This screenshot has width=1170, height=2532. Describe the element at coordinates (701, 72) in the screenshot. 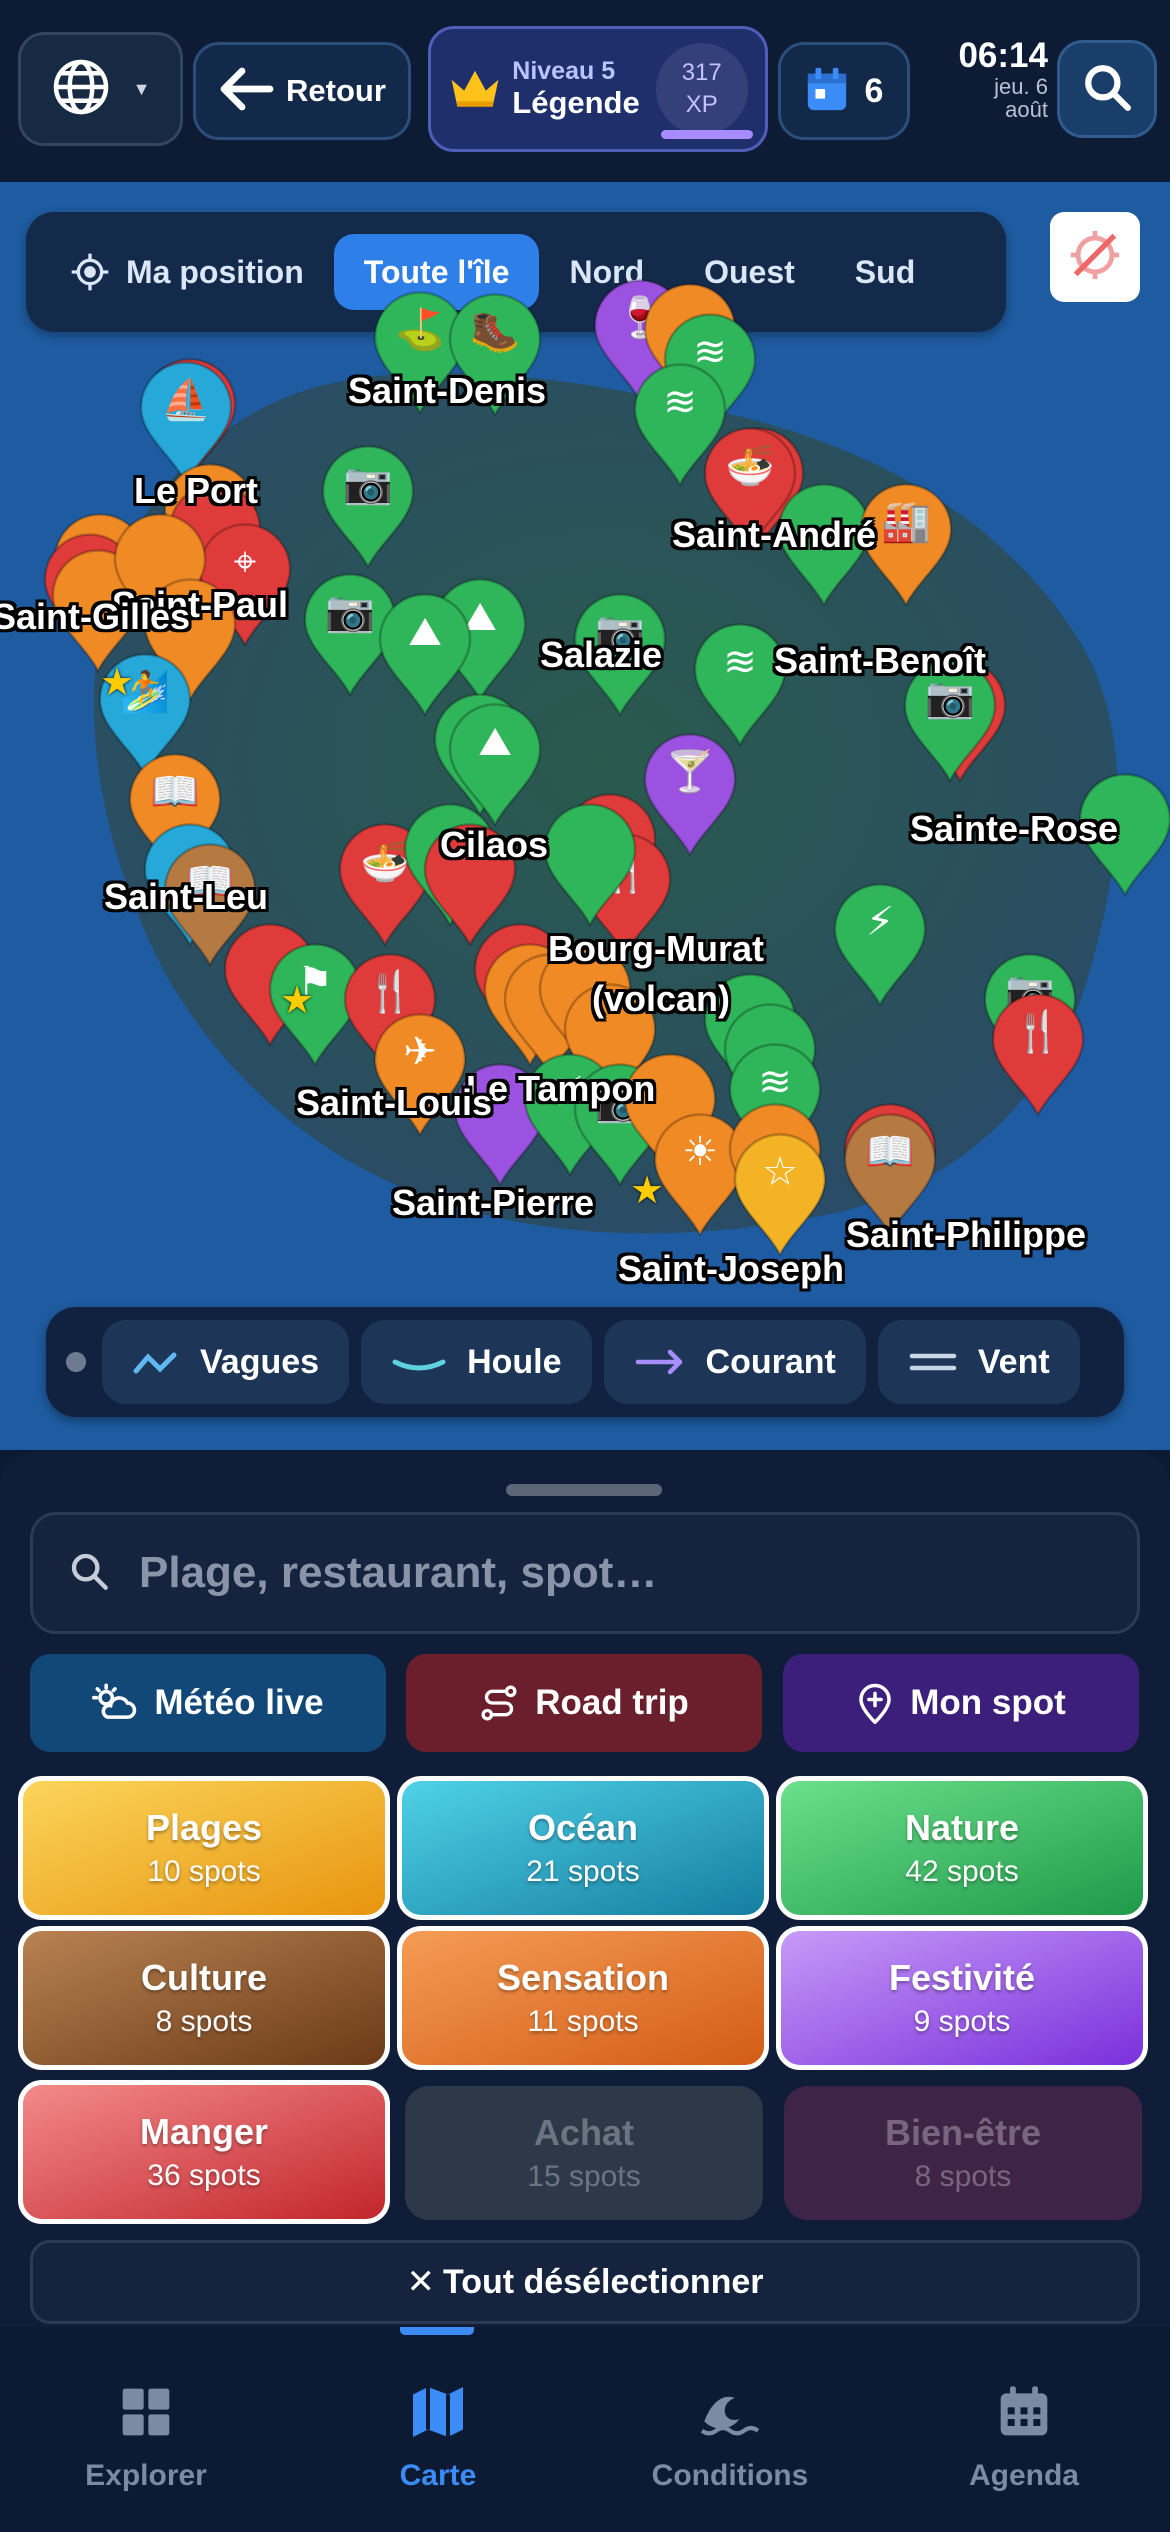

I see `xp-value: 317` at that location.